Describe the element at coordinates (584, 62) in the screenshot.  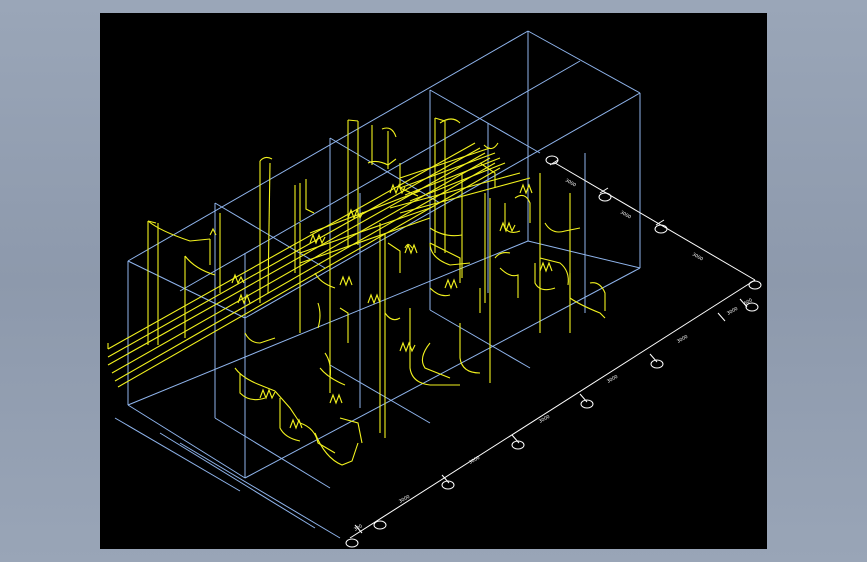
I see `grid-roof-edge` at that location.